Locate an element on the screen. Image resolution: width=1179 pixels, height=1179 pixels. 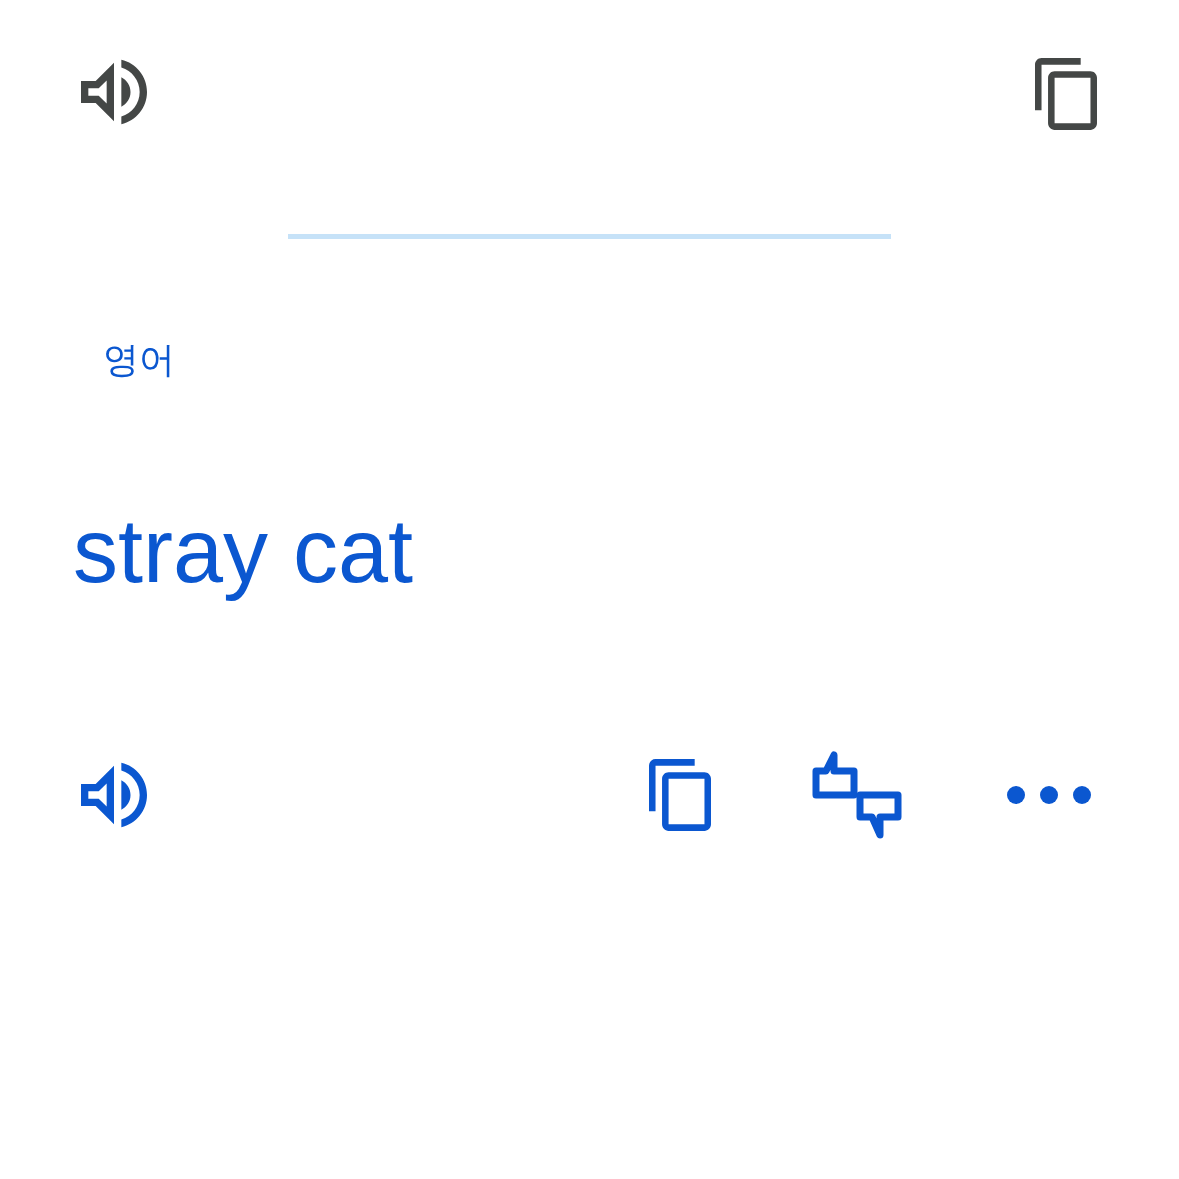
translation-text: stray cat is located at coordinates (243, 551).